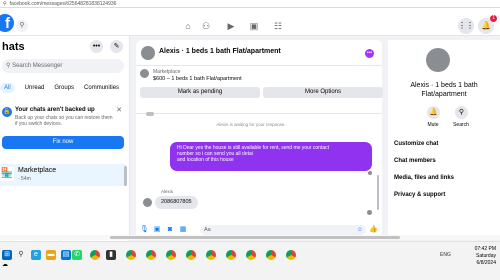 This screenshot has height=280, width=500. What do you see at coordinates (485, 249) in the screenshot?
I see `clock-time: 07:42 PM` at bounding box center [485, 249].